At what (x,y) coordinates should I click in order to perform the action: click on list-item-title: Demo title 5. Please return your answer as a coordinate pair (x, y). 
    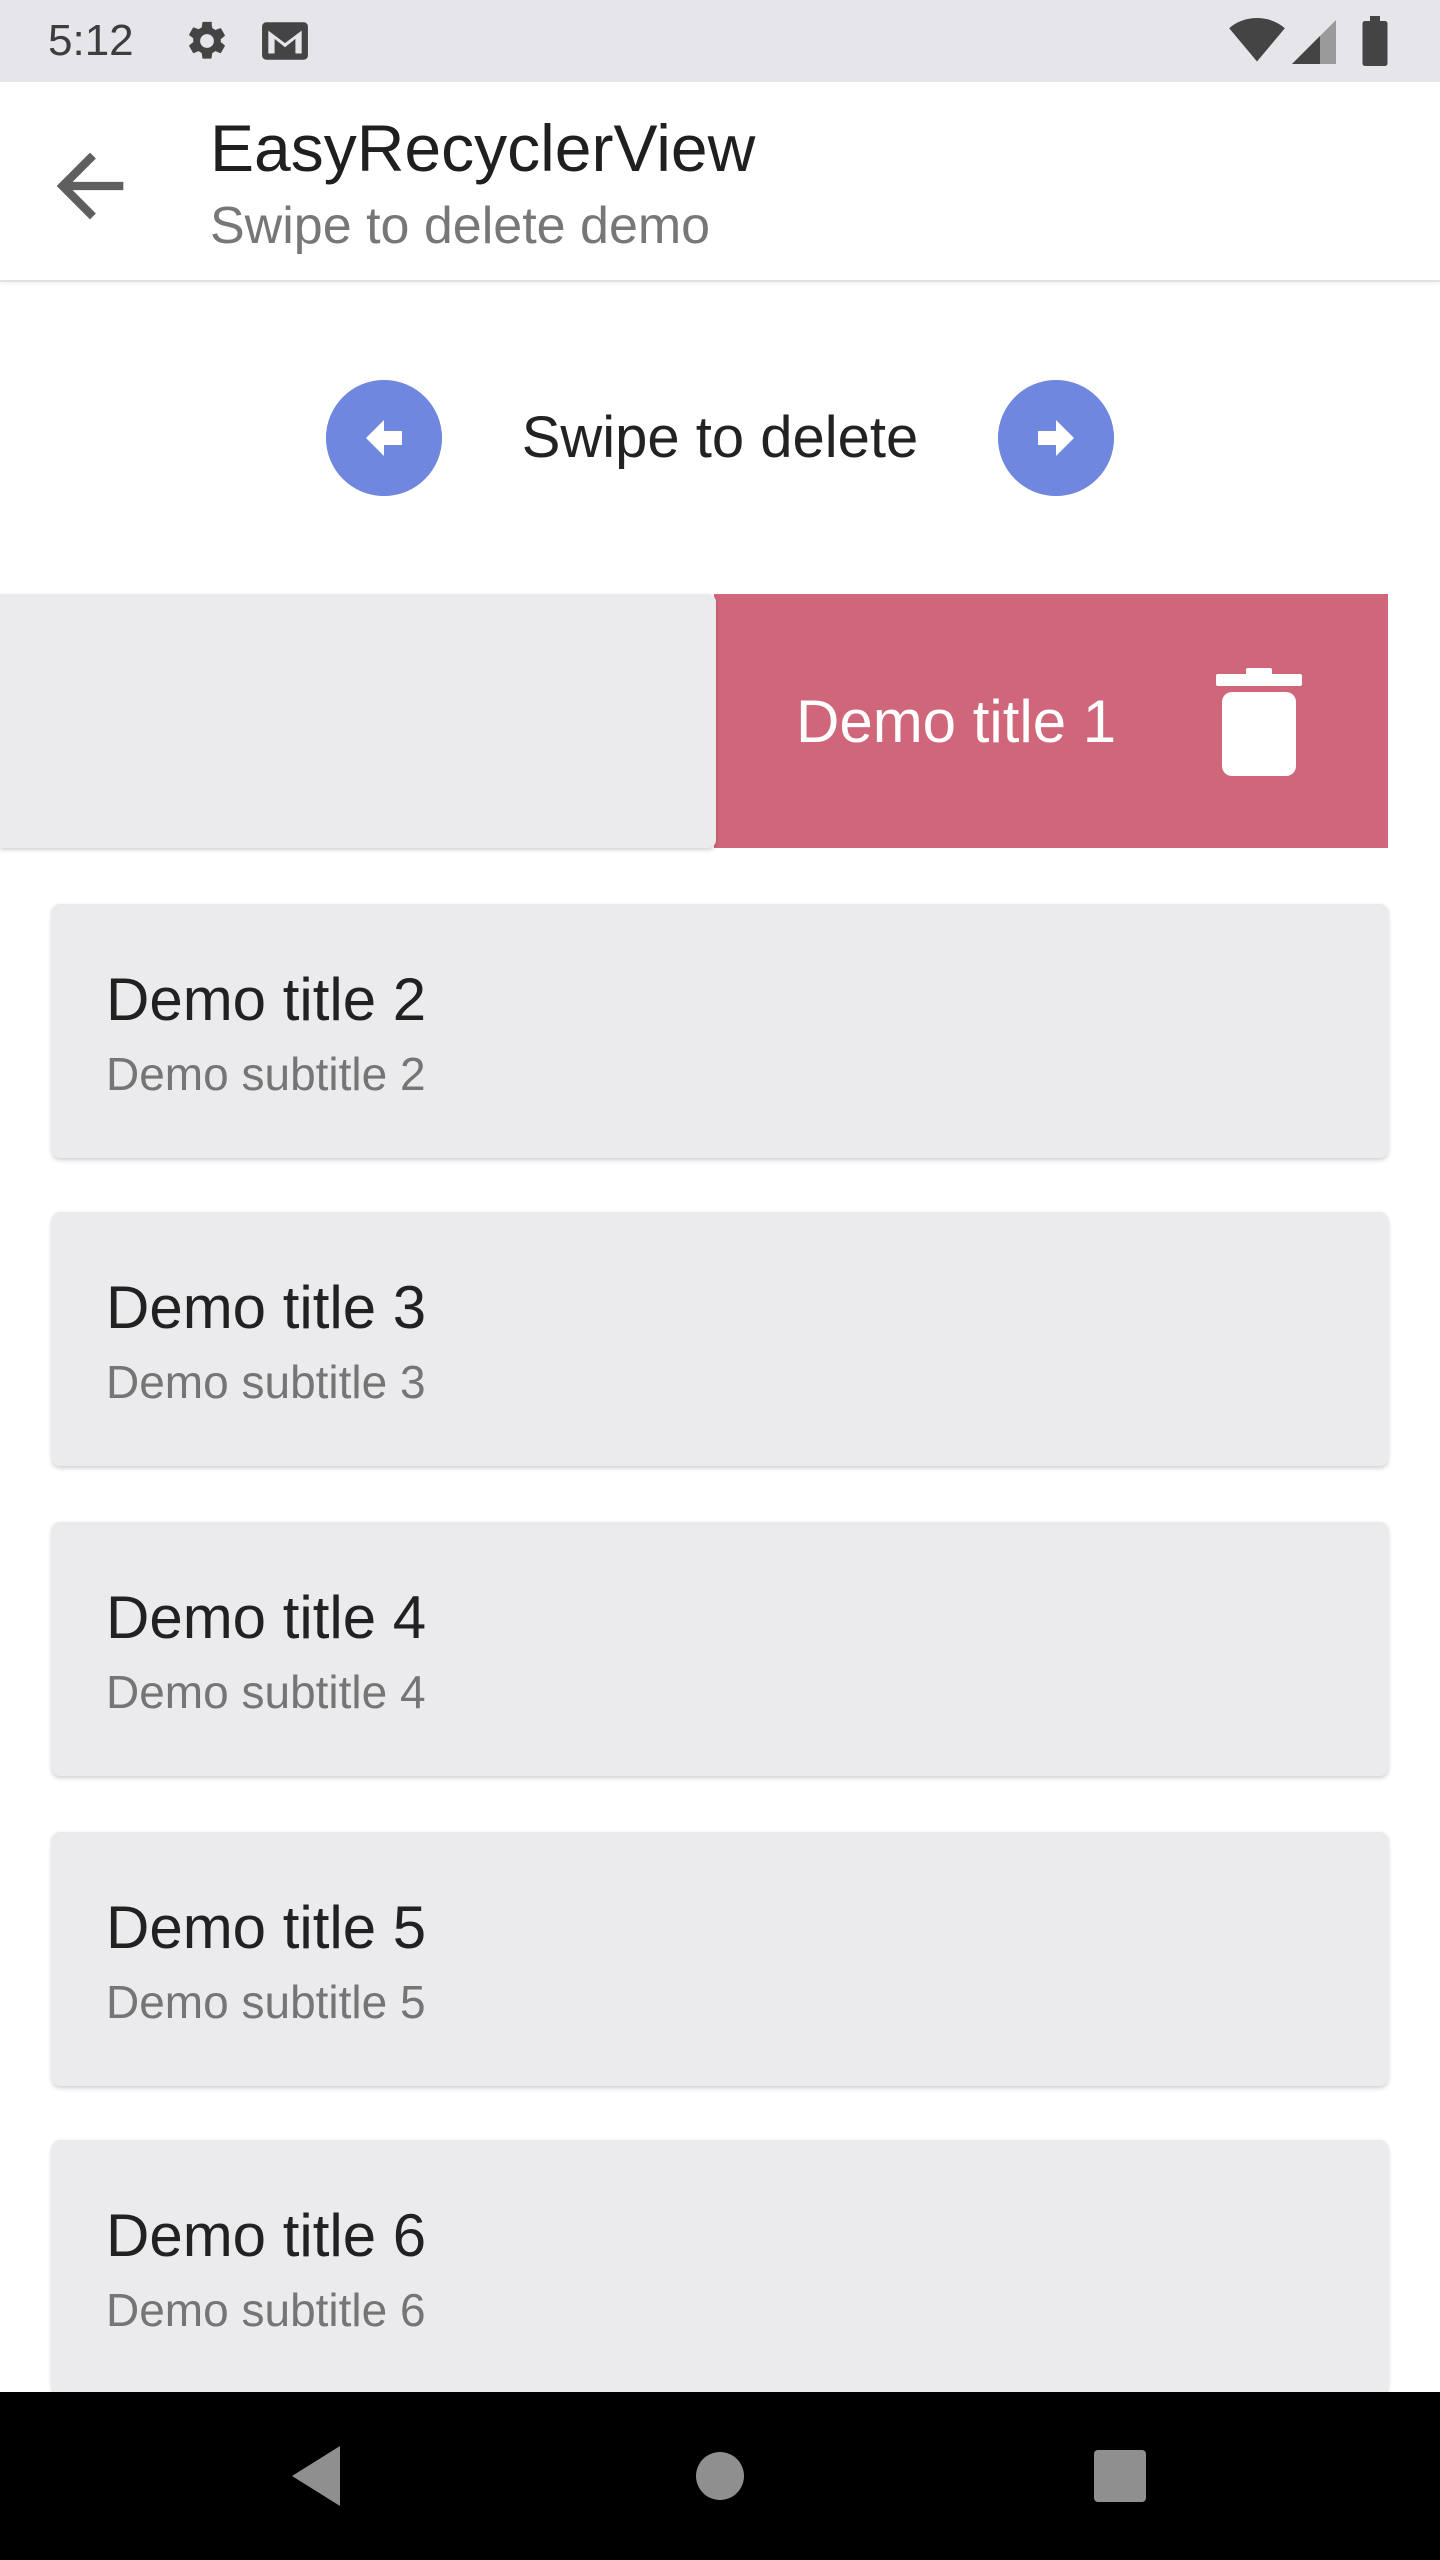
    Looking at the image, I should click on (266, 1927).